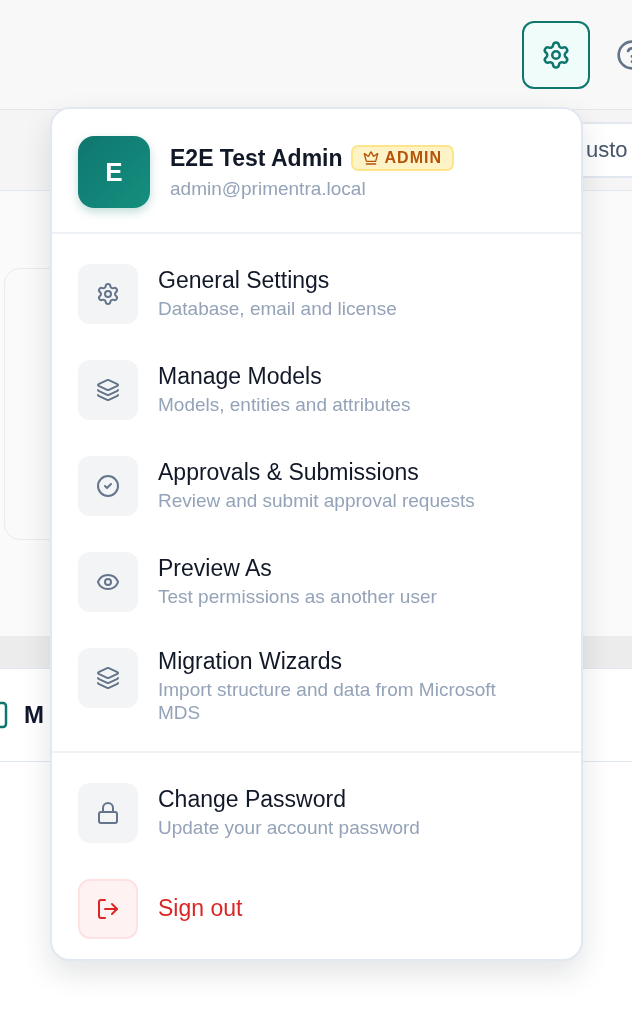 This screenshot has height=1012, width=632. What do you see at coordinates (268, 188) in the screenshot?
I see `user-email: admin@primentra.local` at bounding box center [268, 188].